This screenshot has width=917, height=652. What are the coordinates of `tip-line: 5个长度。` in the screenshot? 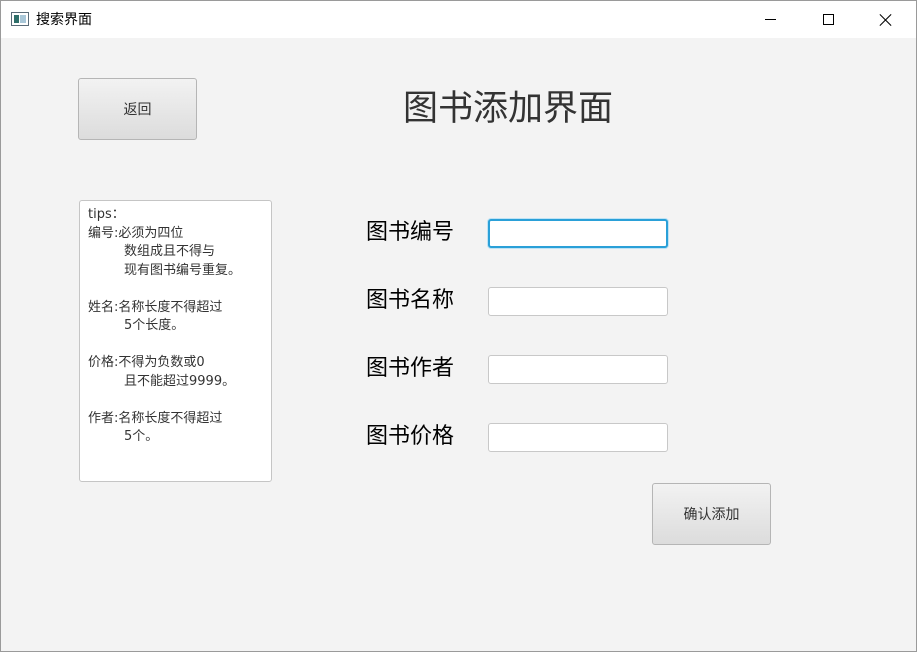 It's located at (154, 325).